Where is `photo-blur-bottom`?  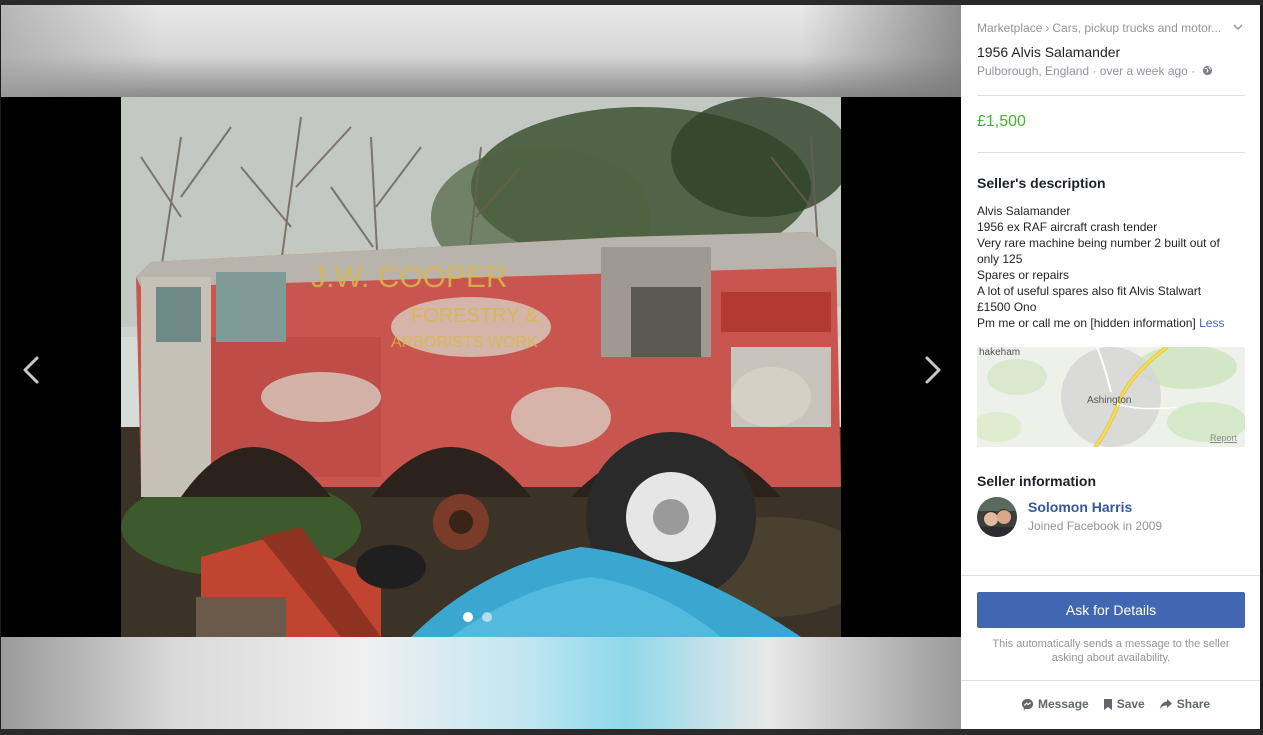 photo-blur-bottom is located at coordinates (481, 683).